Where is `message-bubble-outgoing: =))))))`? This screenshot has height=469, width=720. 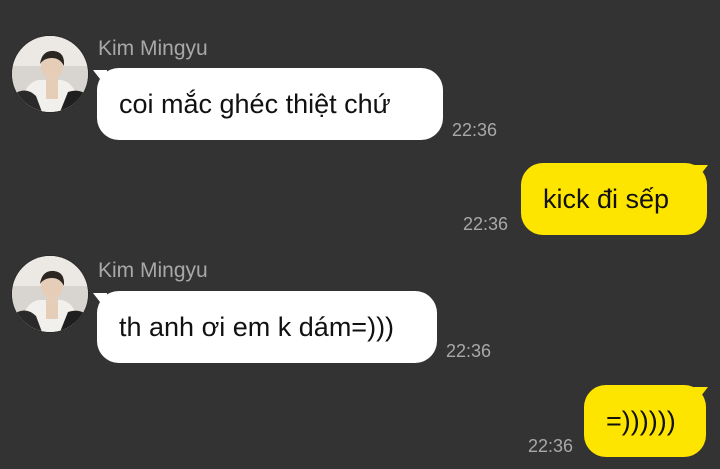 message-bubble-outgoing: =)))))) is located at coordinates (645, 421).